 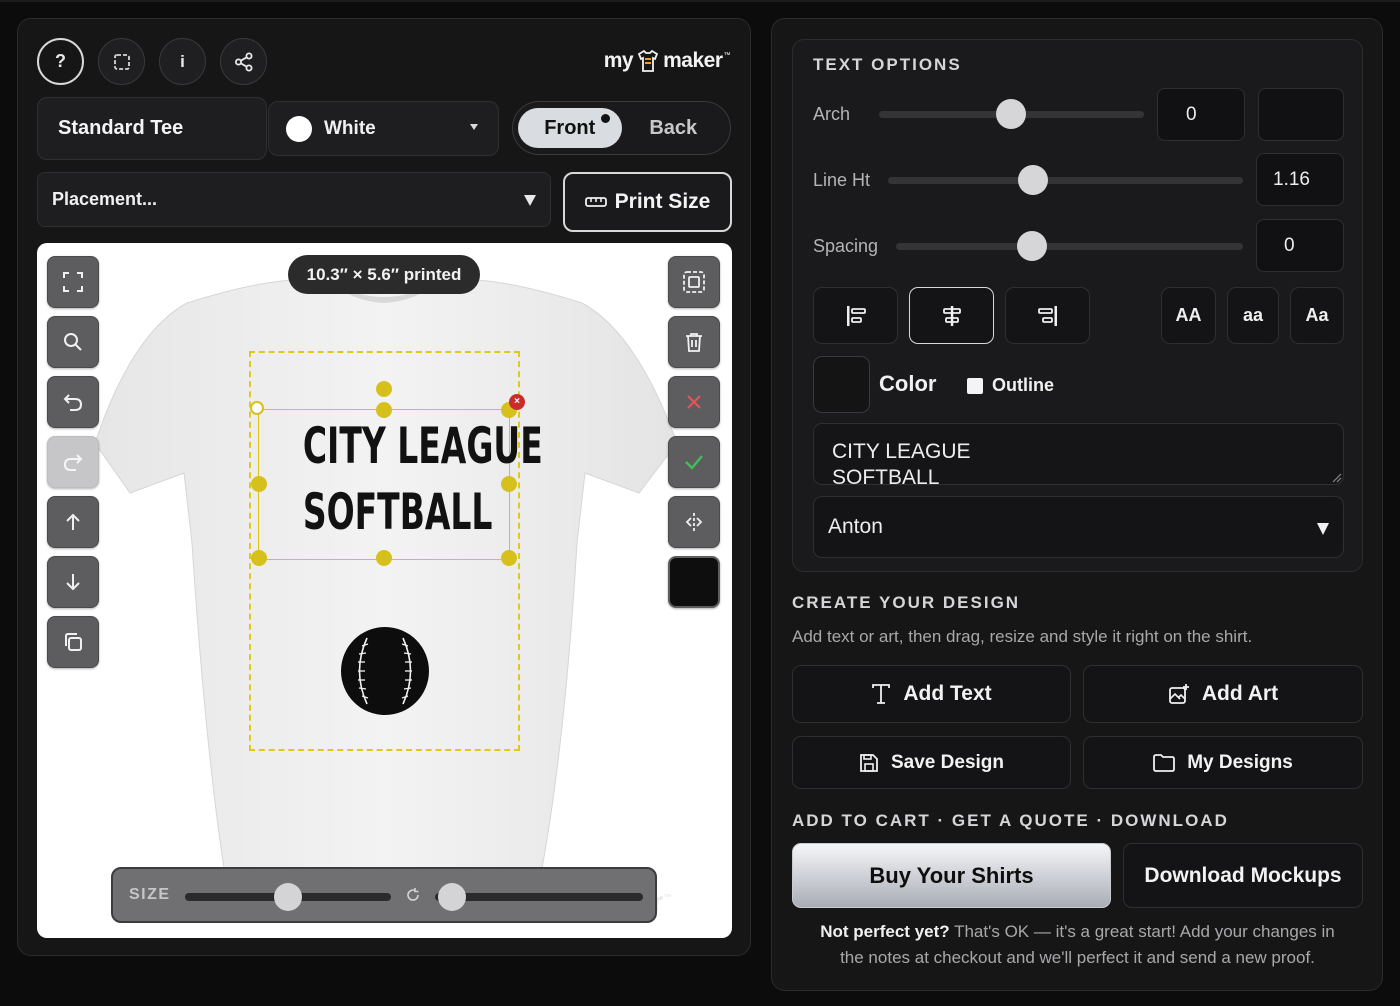 What do you see at coordinates (842, 180) in the screenshot?
I see `line-height-label: Line Ht` at bounding box center [842, 180].